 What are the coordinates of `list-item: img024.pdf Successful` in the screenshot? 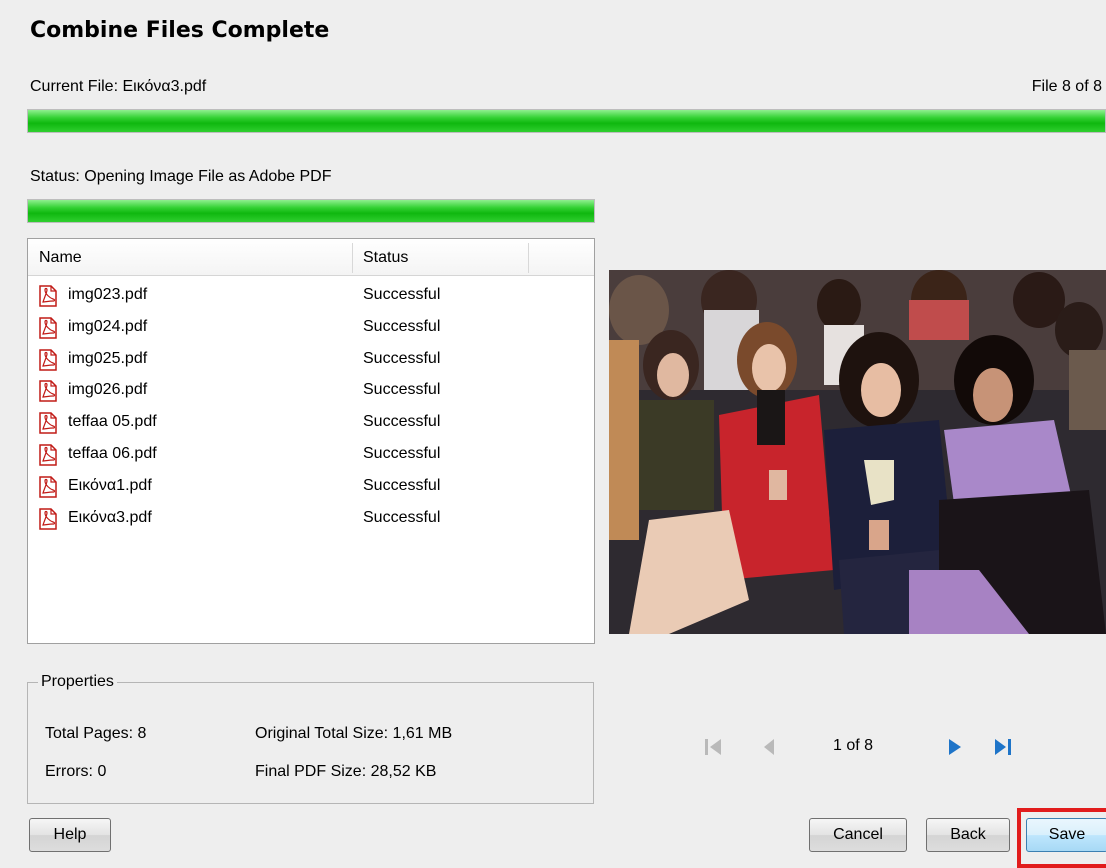 It's located at (311, 328).